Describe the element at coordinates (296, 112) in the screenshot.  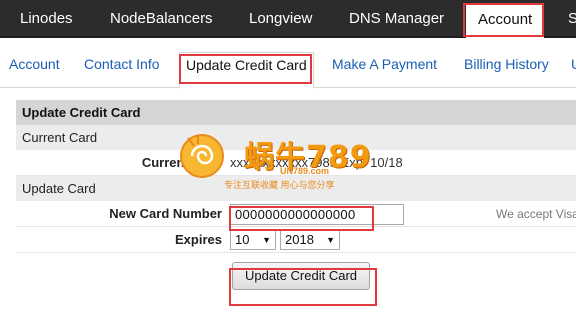
I see `panel-title: Update Credit Card` at that location.